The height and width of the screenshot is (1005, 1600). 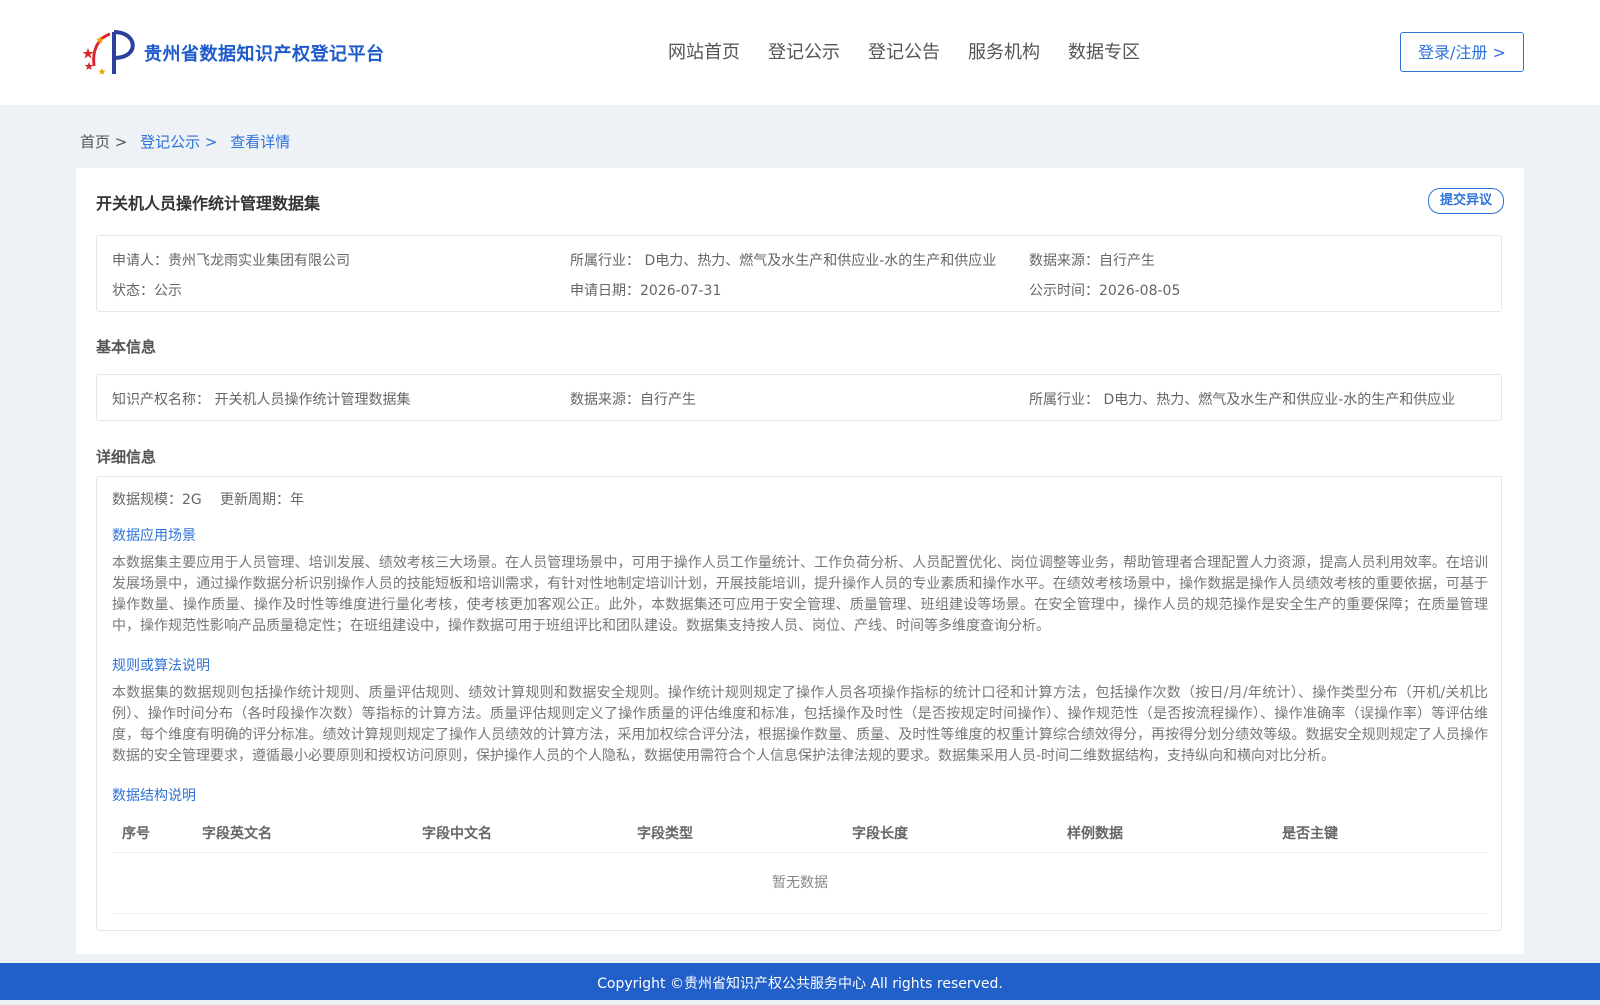 What do you see at coordinates (264, 54) in the screenshot?
I see `site-title: 贵州省数据知识产权登记平台` at bounding box center [264, 54].